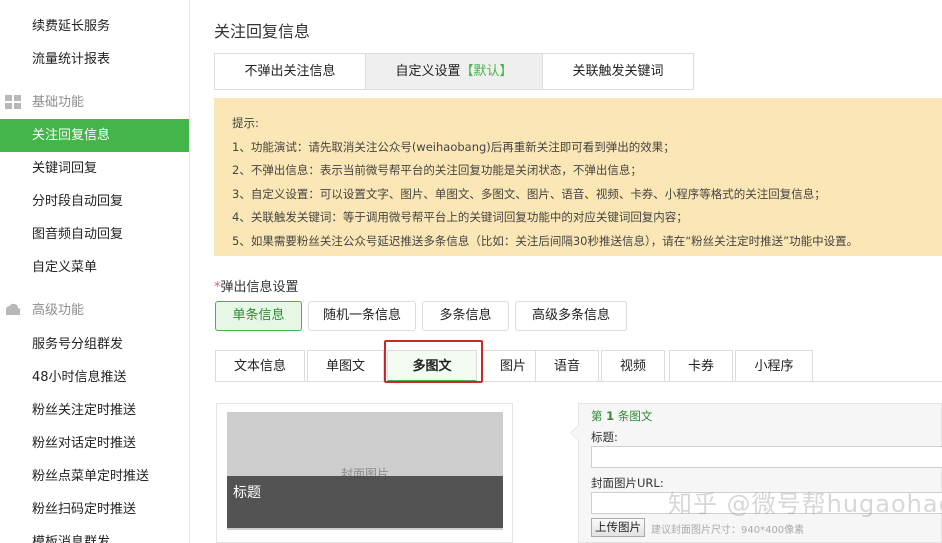 The width and height of the screenshot is (942, 543). I want to click on sidebar-section-advanced: 高级功能, so click(94, 310).